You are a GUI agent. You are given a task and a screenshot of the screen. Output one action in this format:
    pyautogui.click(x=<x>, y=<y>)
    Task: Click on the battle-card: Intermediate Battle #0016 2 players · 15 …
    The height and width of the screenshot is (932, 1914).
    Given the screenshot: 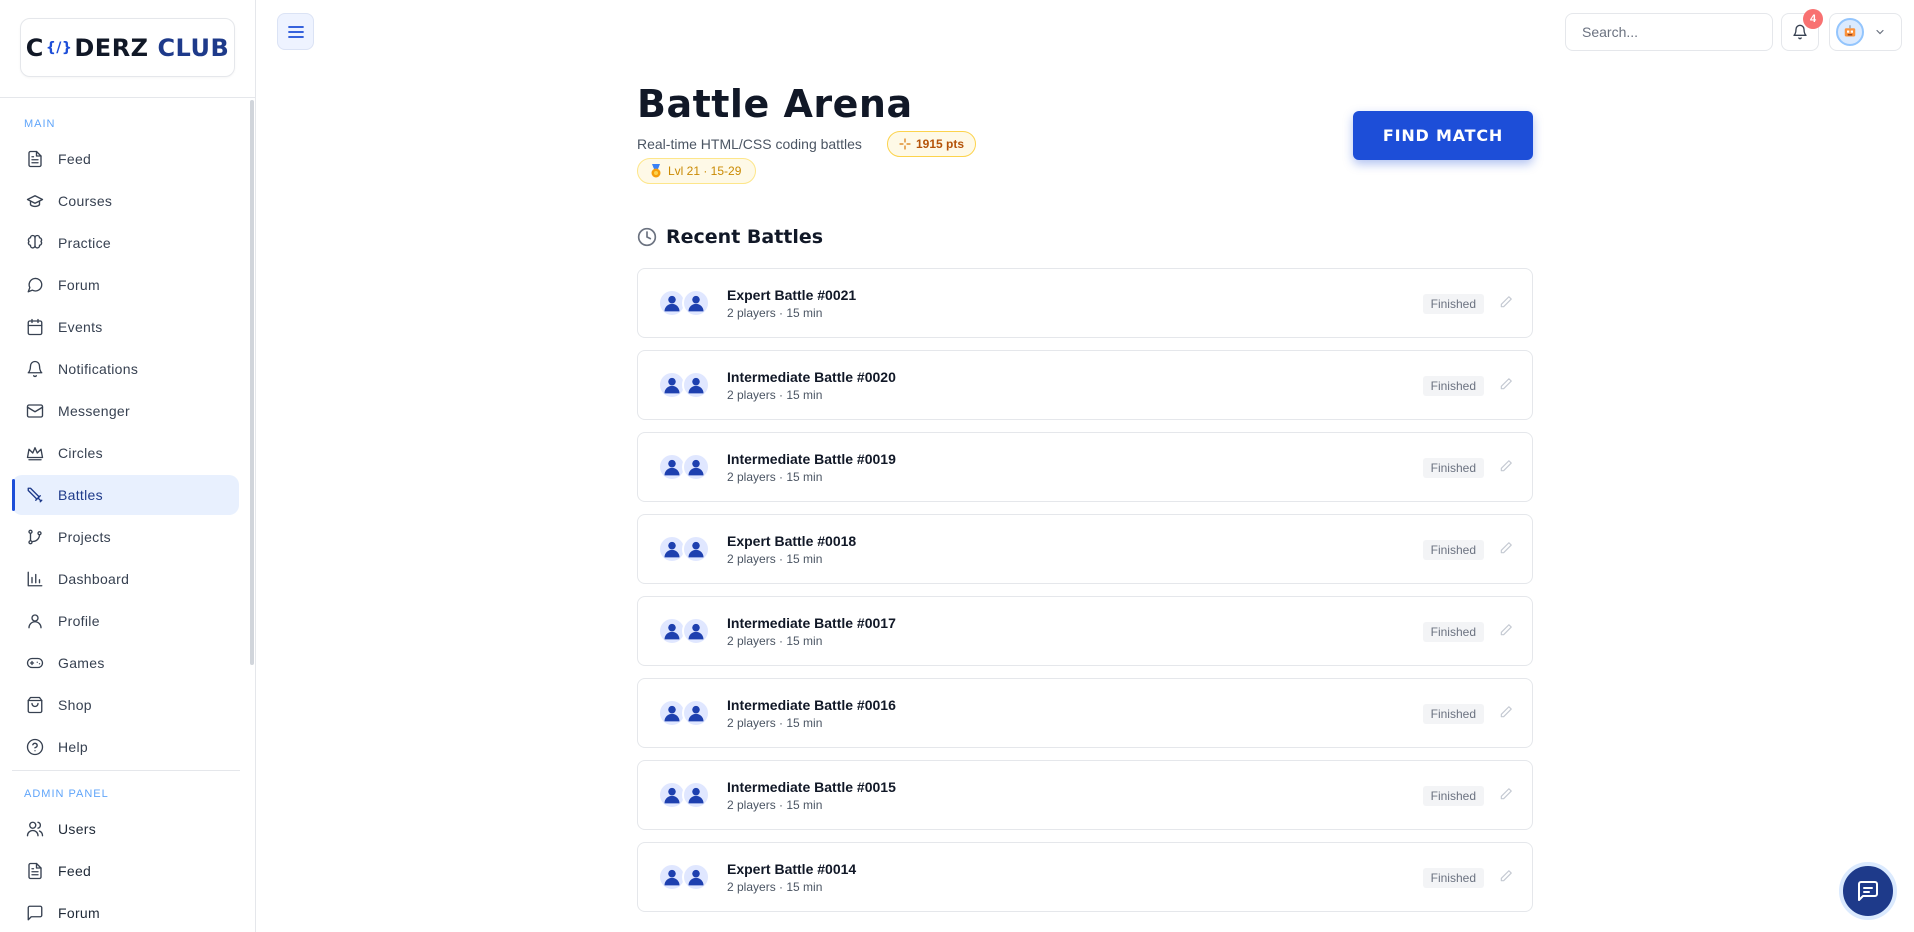 What is the action you would take?
    pyautogui.click(x=1085, y=713)
    